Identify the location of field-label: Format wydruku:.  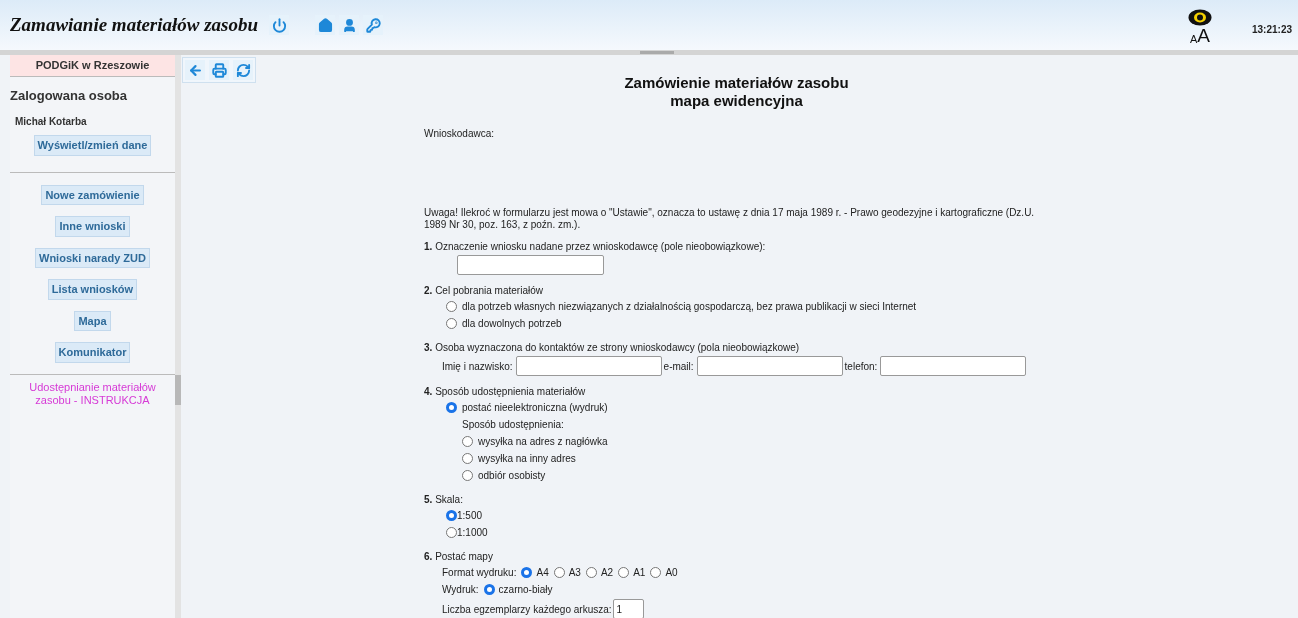
(479, 573).